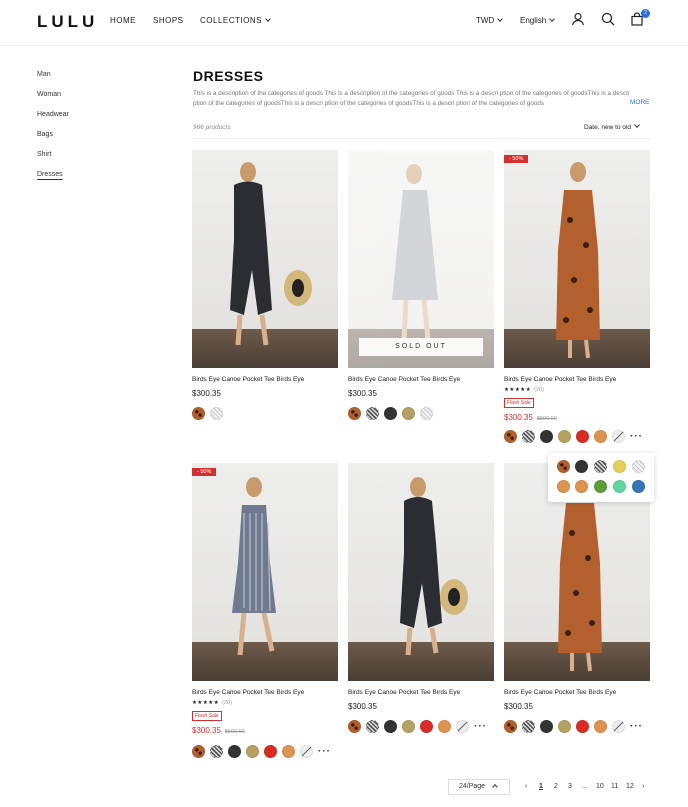  Describe the element at coordinates (541, 786) in the screenshot. I see `page-1: 1` at that location.